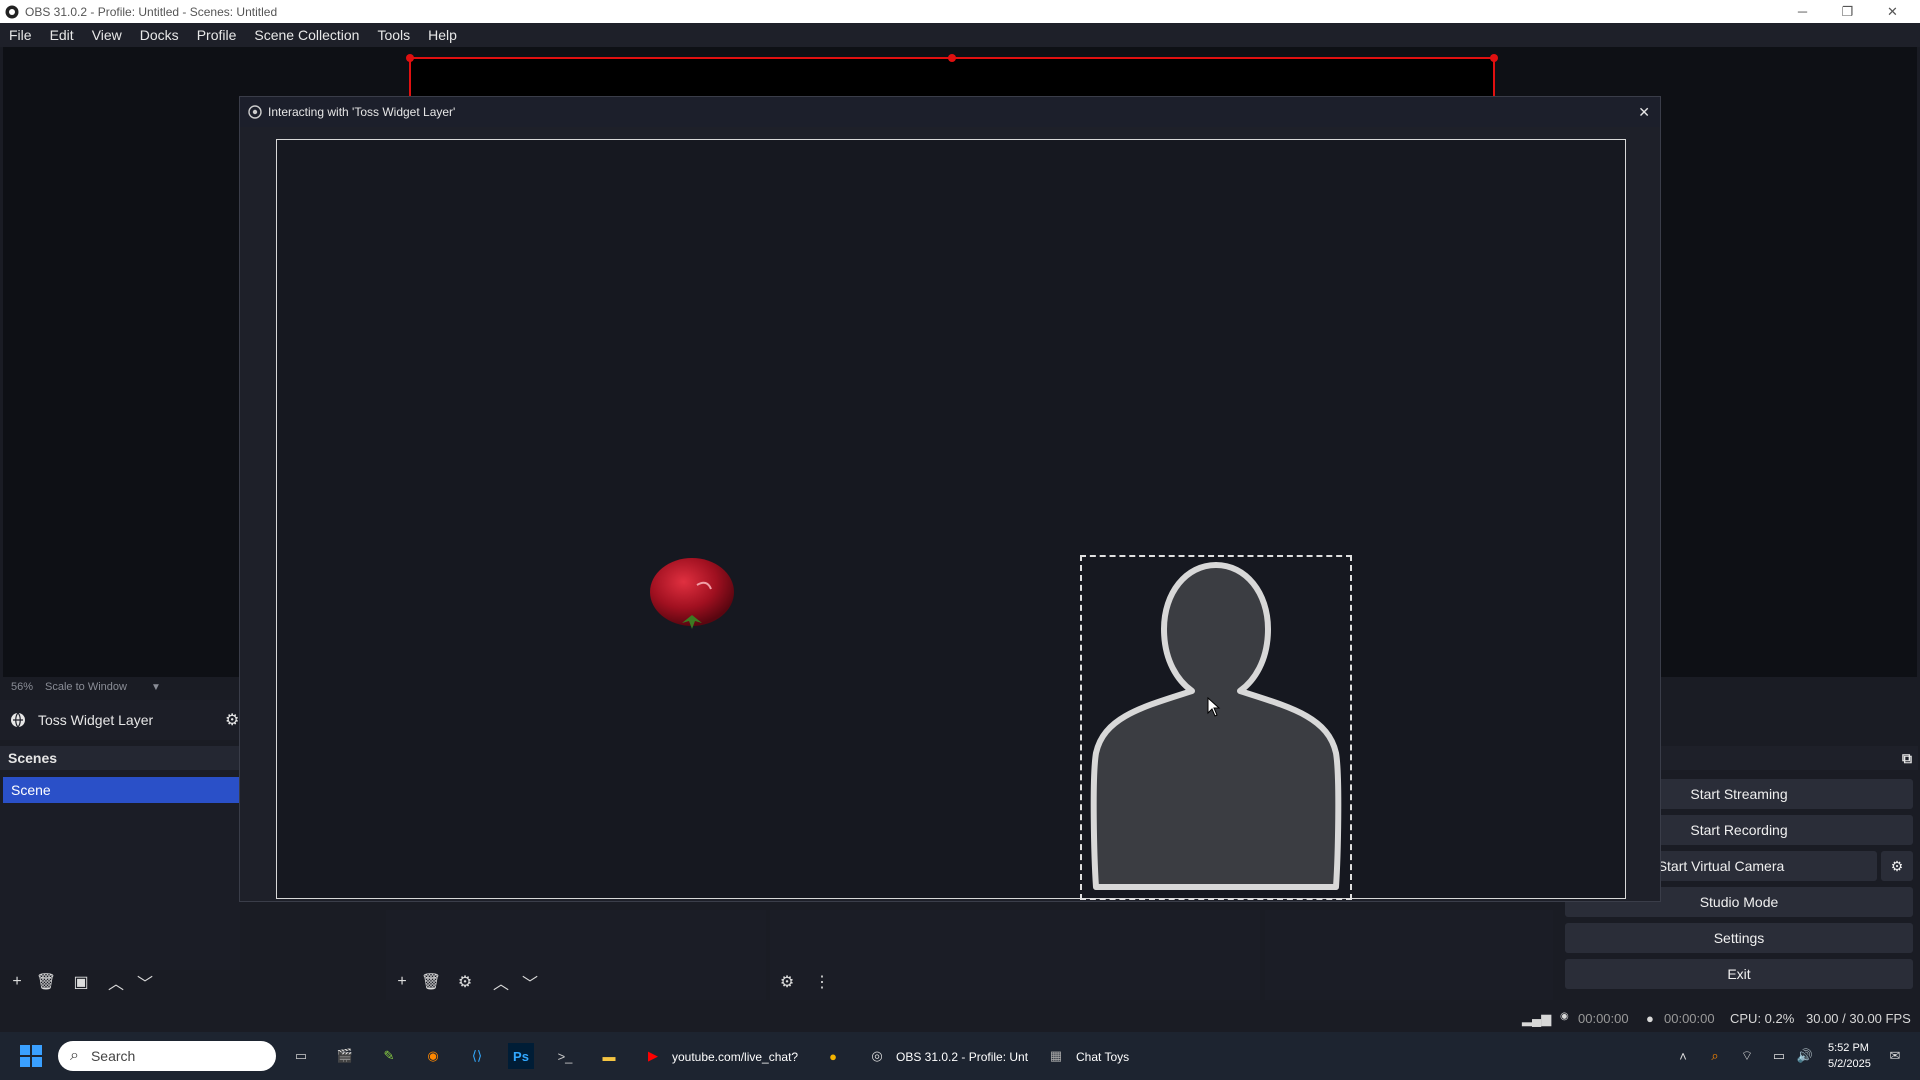  I want to click on silhouette-icon, so click(1216, 726).